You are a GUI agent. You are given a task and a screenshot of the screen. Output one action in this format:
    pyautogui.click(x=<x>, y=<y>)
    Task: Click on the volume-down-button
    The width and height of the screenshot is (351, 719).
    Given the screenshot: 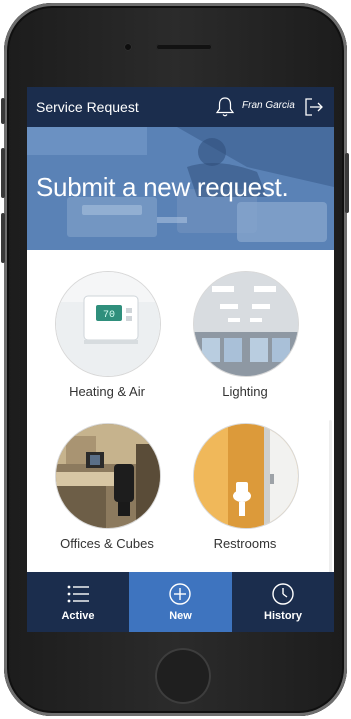 What is the action you would take?
    pyautogui.click(x=3, y=238)
    